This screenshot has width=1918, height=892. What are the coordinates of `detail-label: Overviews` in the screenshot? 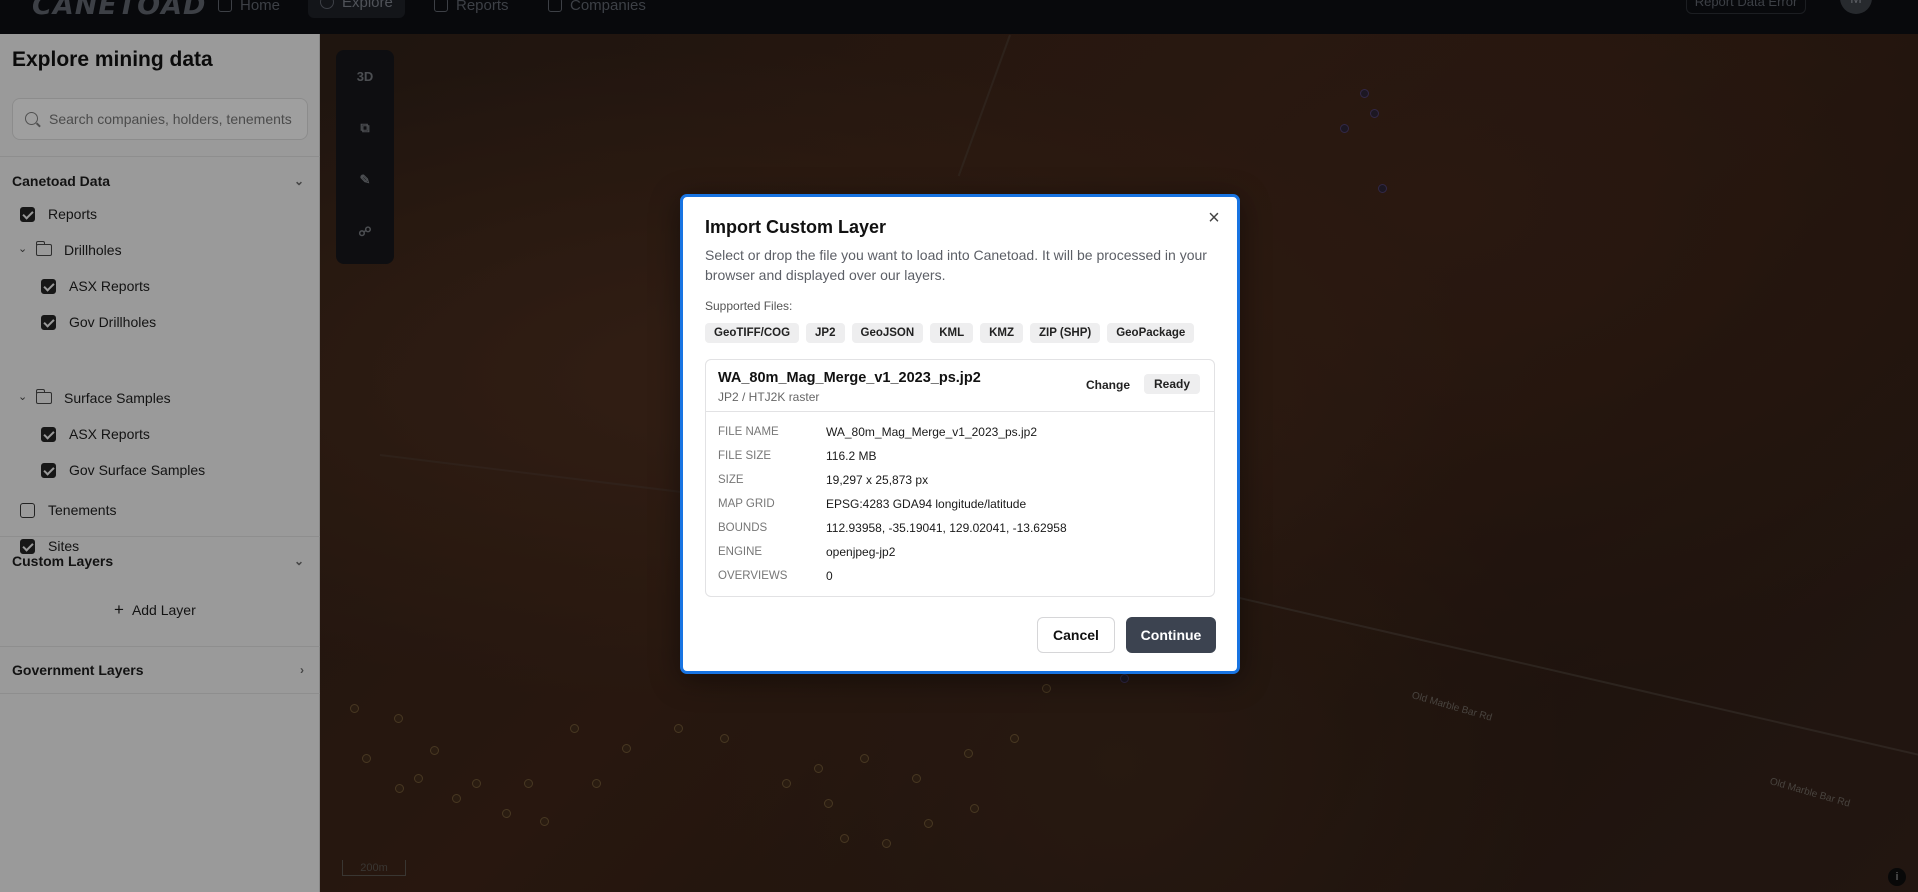 It's located at (753, 576).